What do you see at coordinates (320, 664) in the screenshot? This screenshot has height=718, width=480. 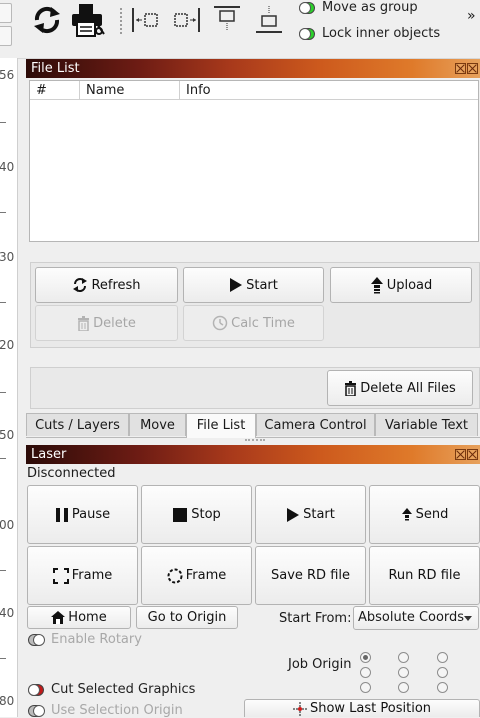 I see `job-origin-label: Job Origin` at bounding box center [320, 664].